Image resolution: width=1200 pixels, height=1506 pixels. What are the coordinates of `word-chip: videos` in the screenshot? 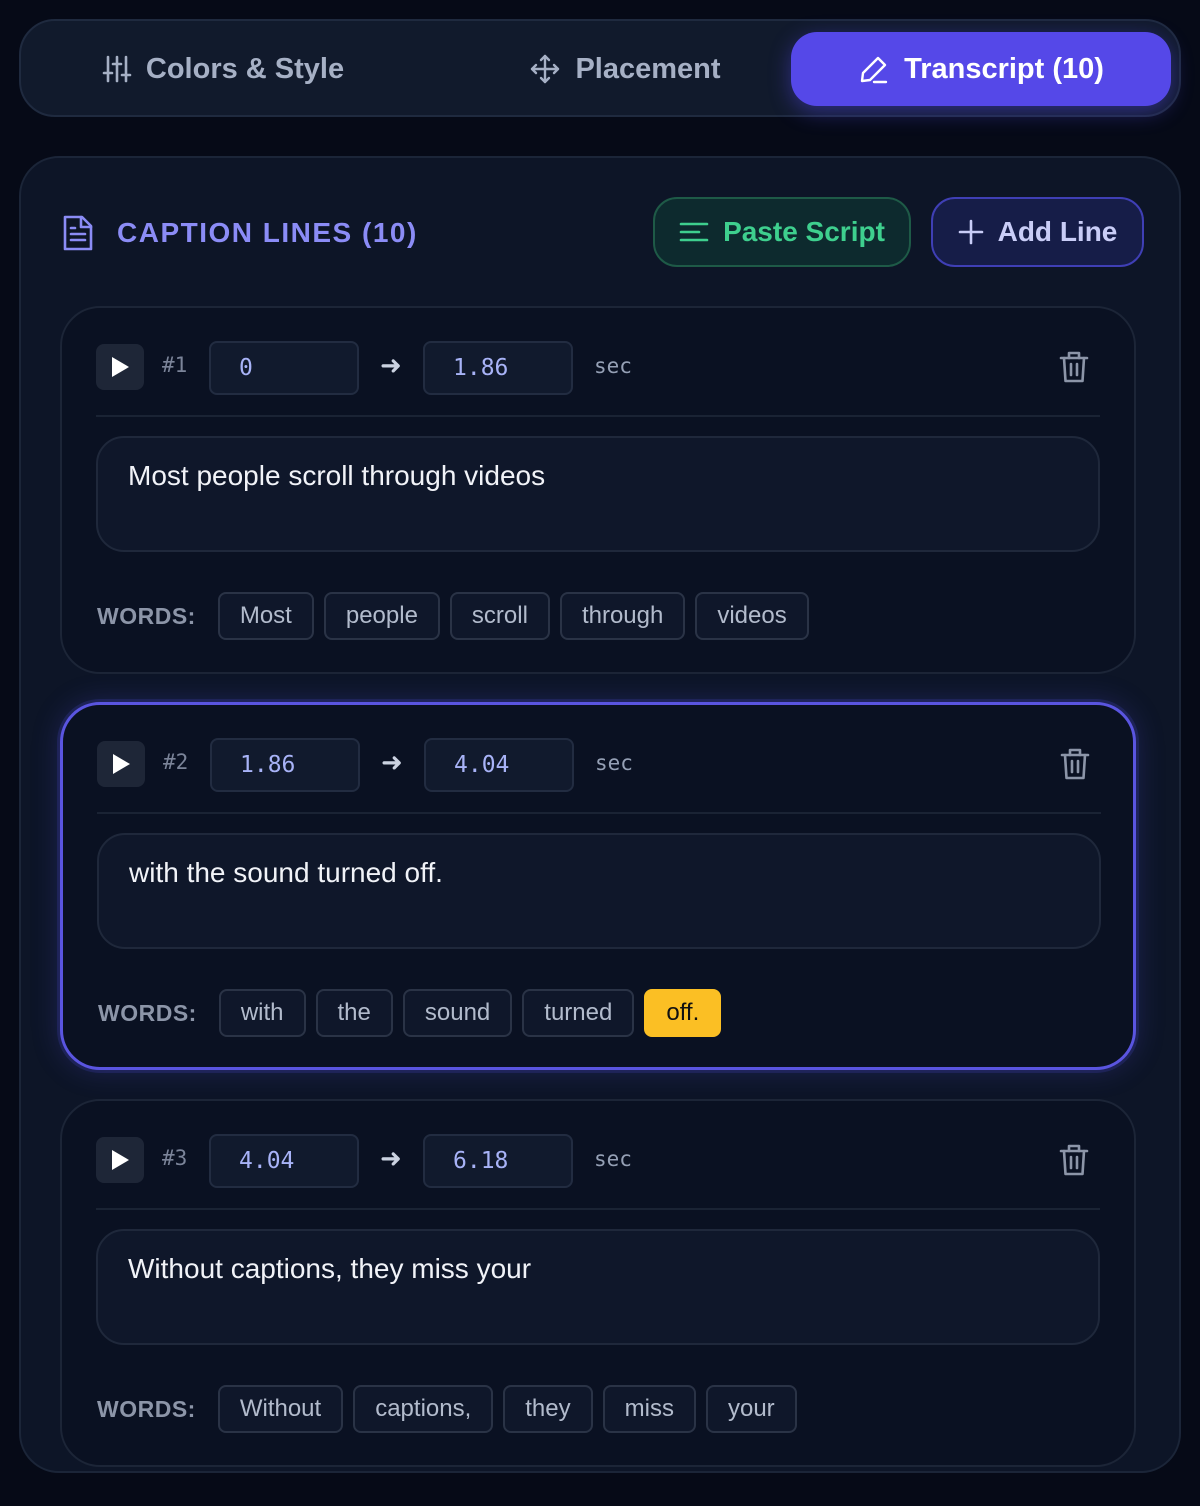 It's located at (752, 616).